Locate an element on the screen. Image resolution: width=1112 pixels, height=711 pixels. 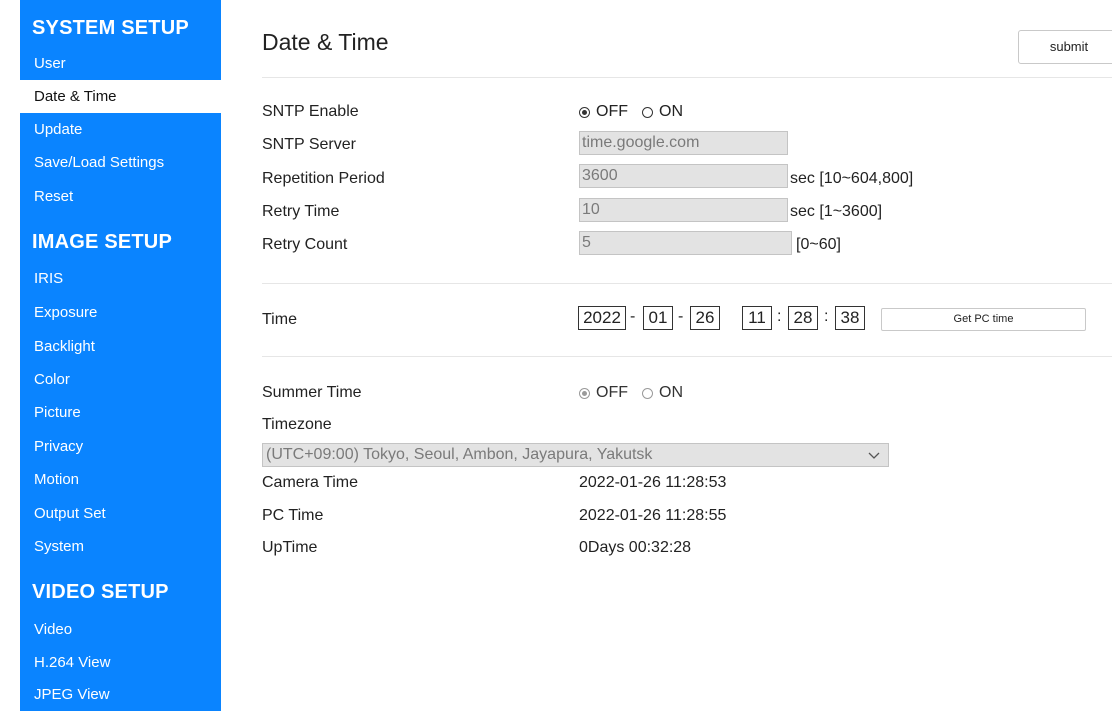
sidebar-item-system: System is located at coordinates (120, 546).